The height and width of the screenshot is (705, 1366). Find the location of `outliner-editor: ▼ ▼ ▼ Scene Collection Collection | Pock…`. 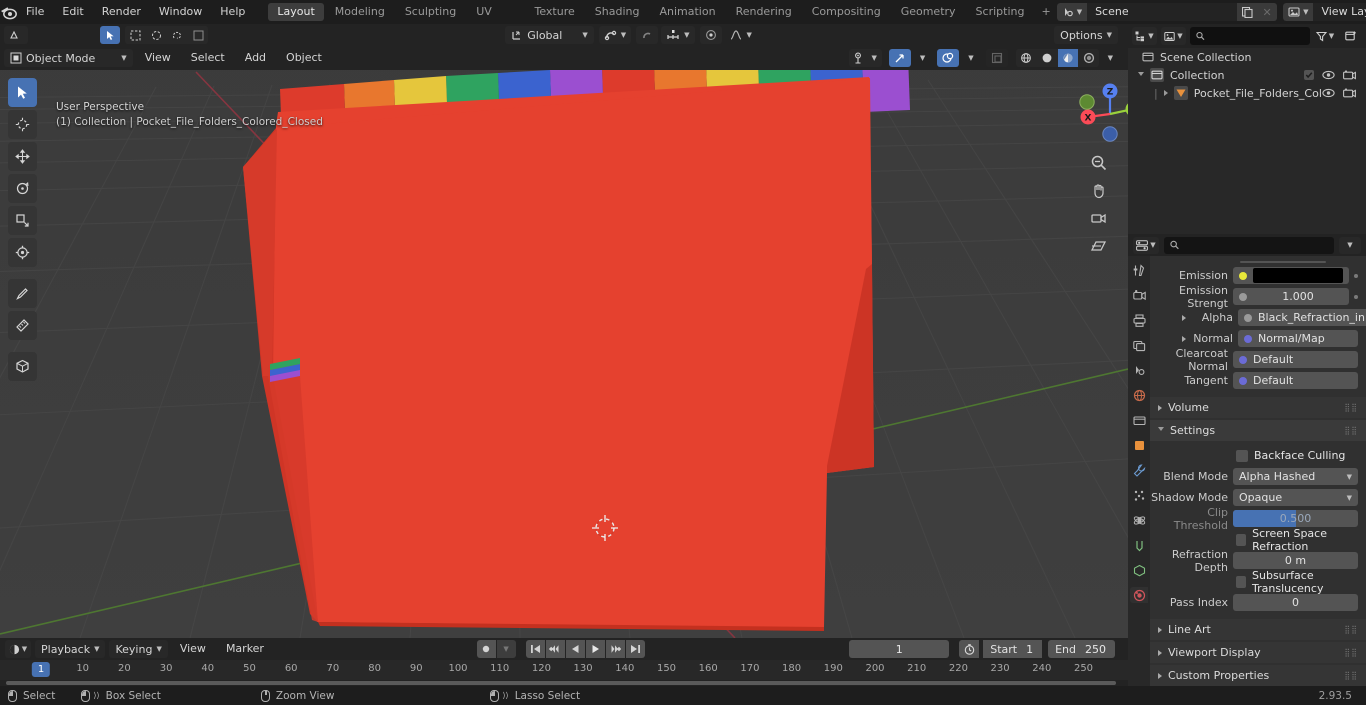

outliner-editor: ▼ ▼ ▼ Scene Collection Collection | Pock… is located at coordinates (1247, 129).